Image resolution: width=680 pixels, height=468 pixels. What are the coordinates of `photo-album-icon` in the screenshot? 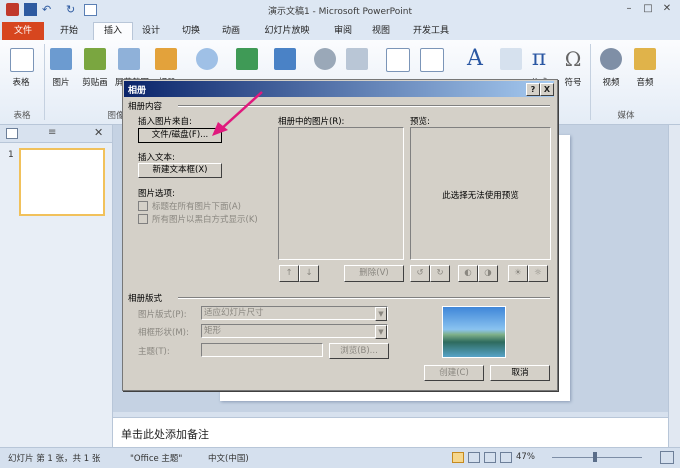 It's located at (166, 59).